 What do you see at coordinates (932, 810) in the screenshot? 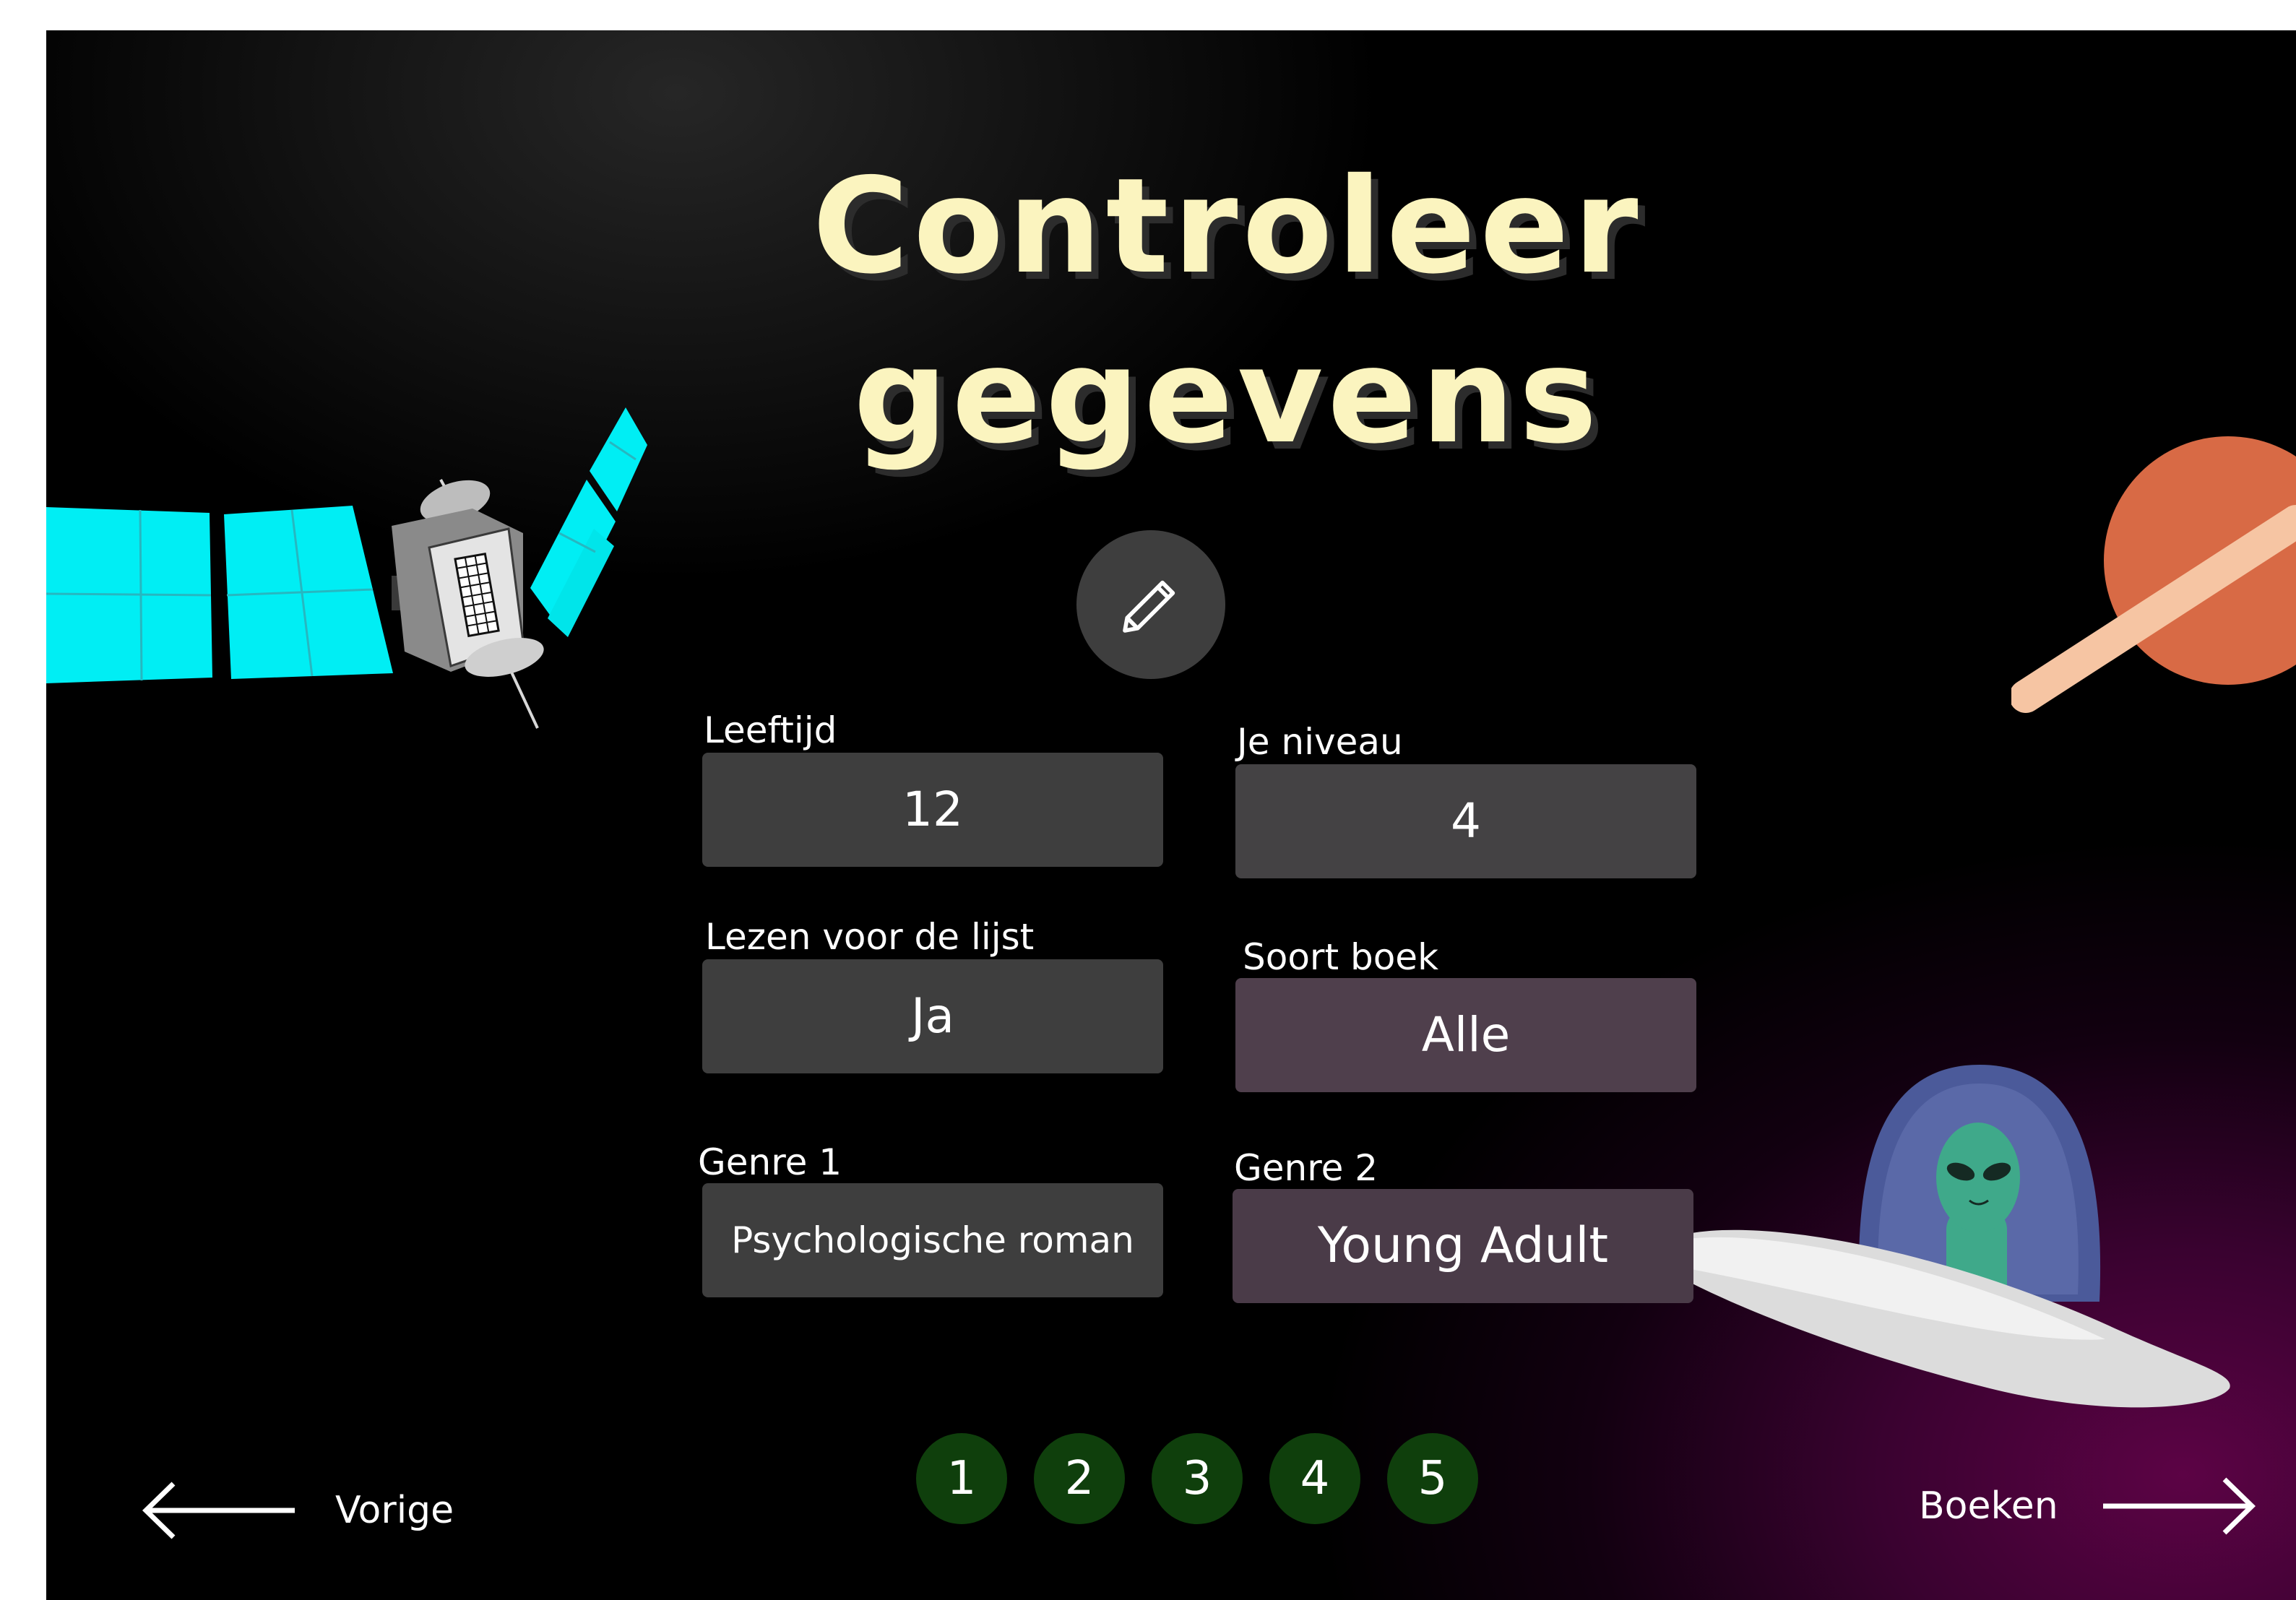
I see `age-field: 12` at bounding box center [932, 810].